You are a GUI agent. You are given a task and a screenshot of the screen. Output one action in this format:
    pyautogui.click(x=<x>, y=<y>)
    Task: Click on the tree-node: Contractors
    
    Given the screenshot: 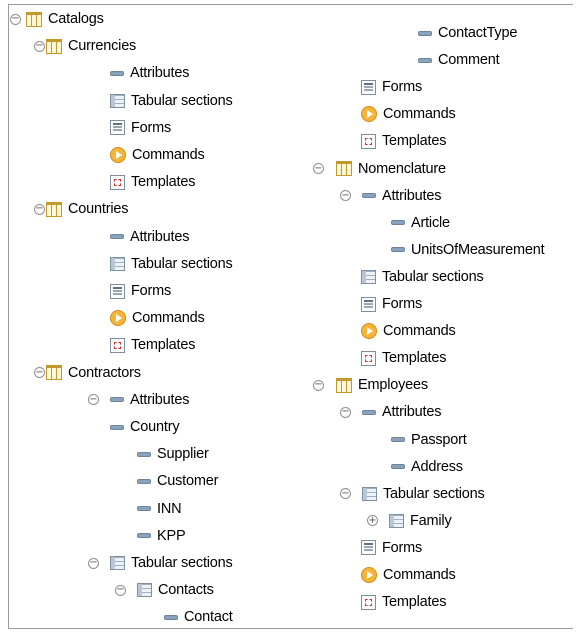 What is the action you would take?
    pyautogui.click(x=93, y=373)
    